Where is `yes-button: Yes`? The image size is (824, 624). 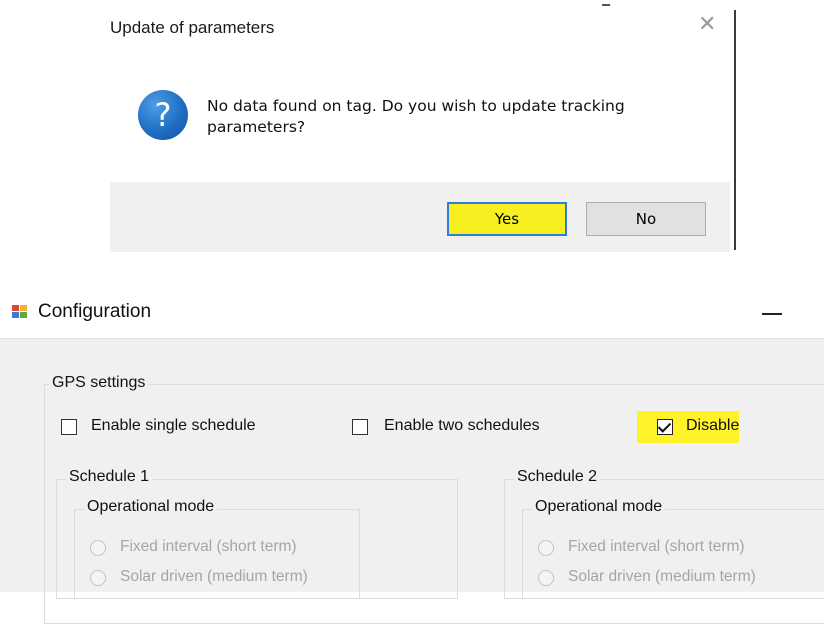 yes-button: Yes is located at coordinates (507, 219).